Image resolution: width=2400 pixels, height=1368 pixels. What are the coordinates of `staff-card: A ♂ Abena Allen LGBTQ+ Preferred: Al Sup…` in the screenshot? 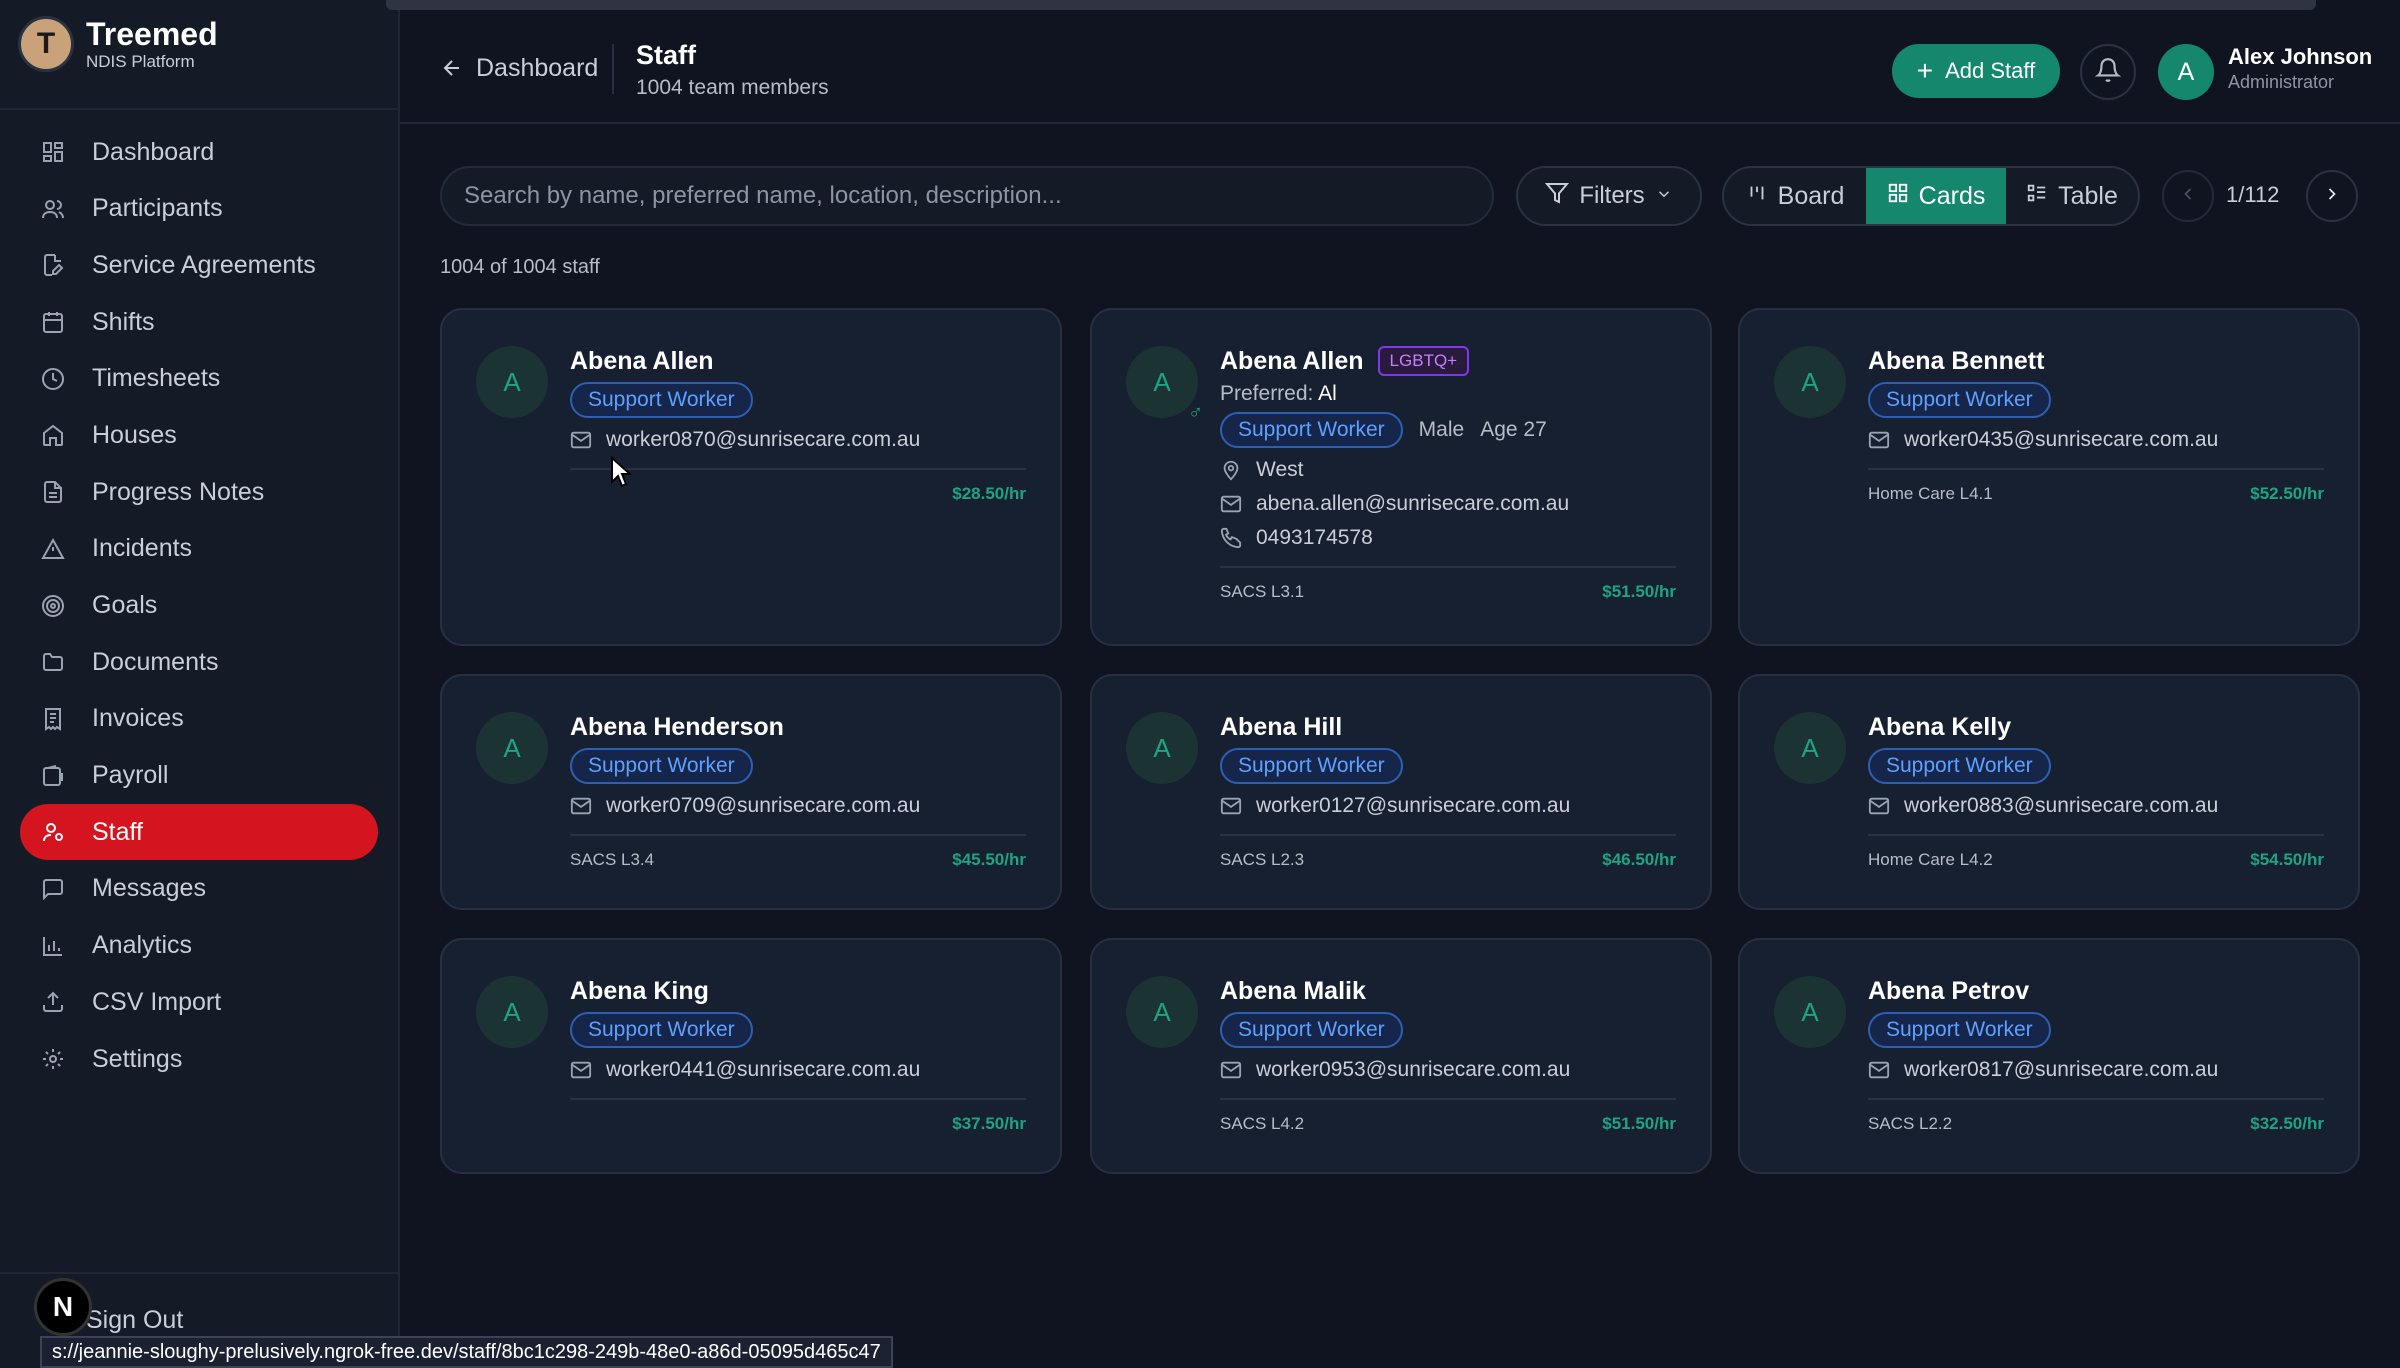 It's located at (1401, 477).